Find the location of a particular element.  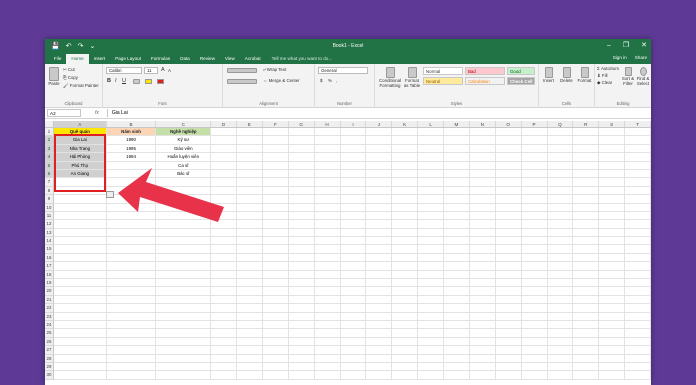

pointer-arrow is located at coordinates (171, 195).